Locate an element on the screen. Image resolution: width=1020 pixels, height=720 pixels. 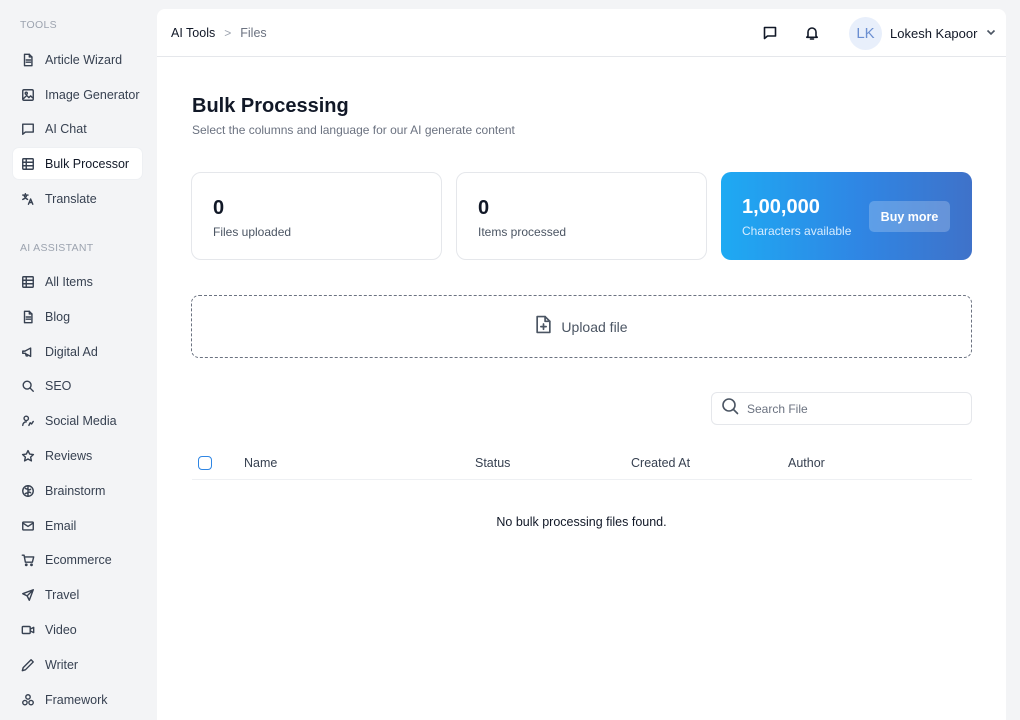
sidebar-item-email: Email is located at coordinates (77, 525).